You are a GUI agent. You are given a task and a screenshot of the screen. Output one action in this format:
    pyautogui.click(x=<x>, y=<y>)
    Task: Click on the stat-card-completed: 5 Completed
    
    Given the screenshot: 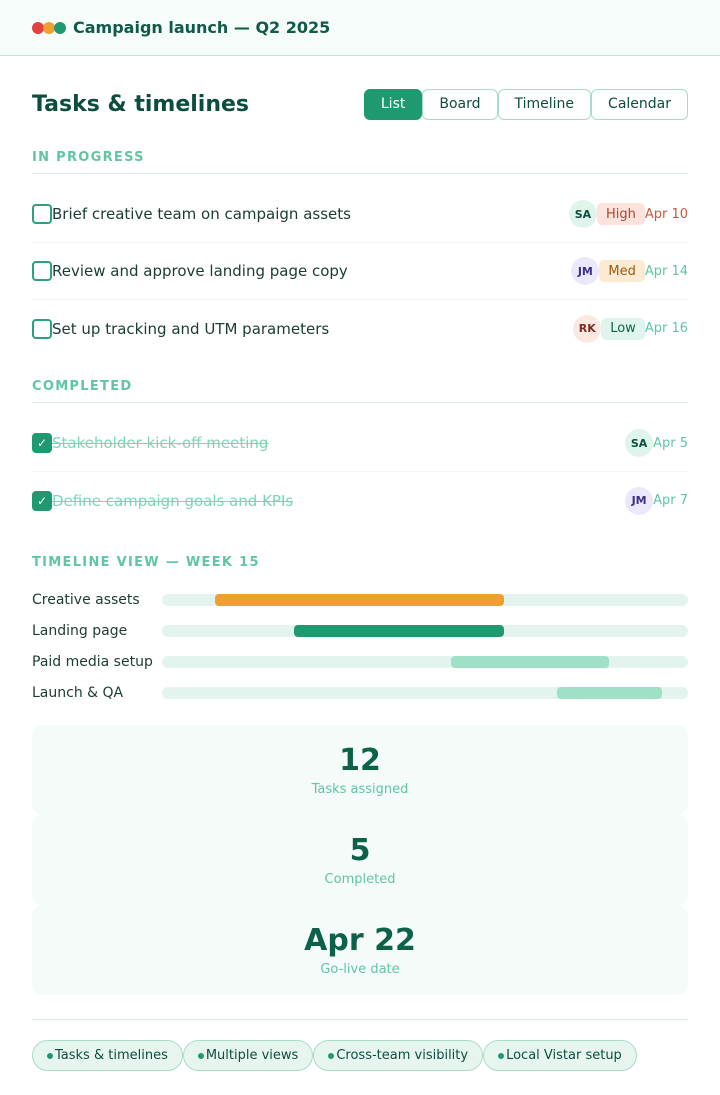 What is the action you would take?
    pyautogui.click(x=360, y=860)
    